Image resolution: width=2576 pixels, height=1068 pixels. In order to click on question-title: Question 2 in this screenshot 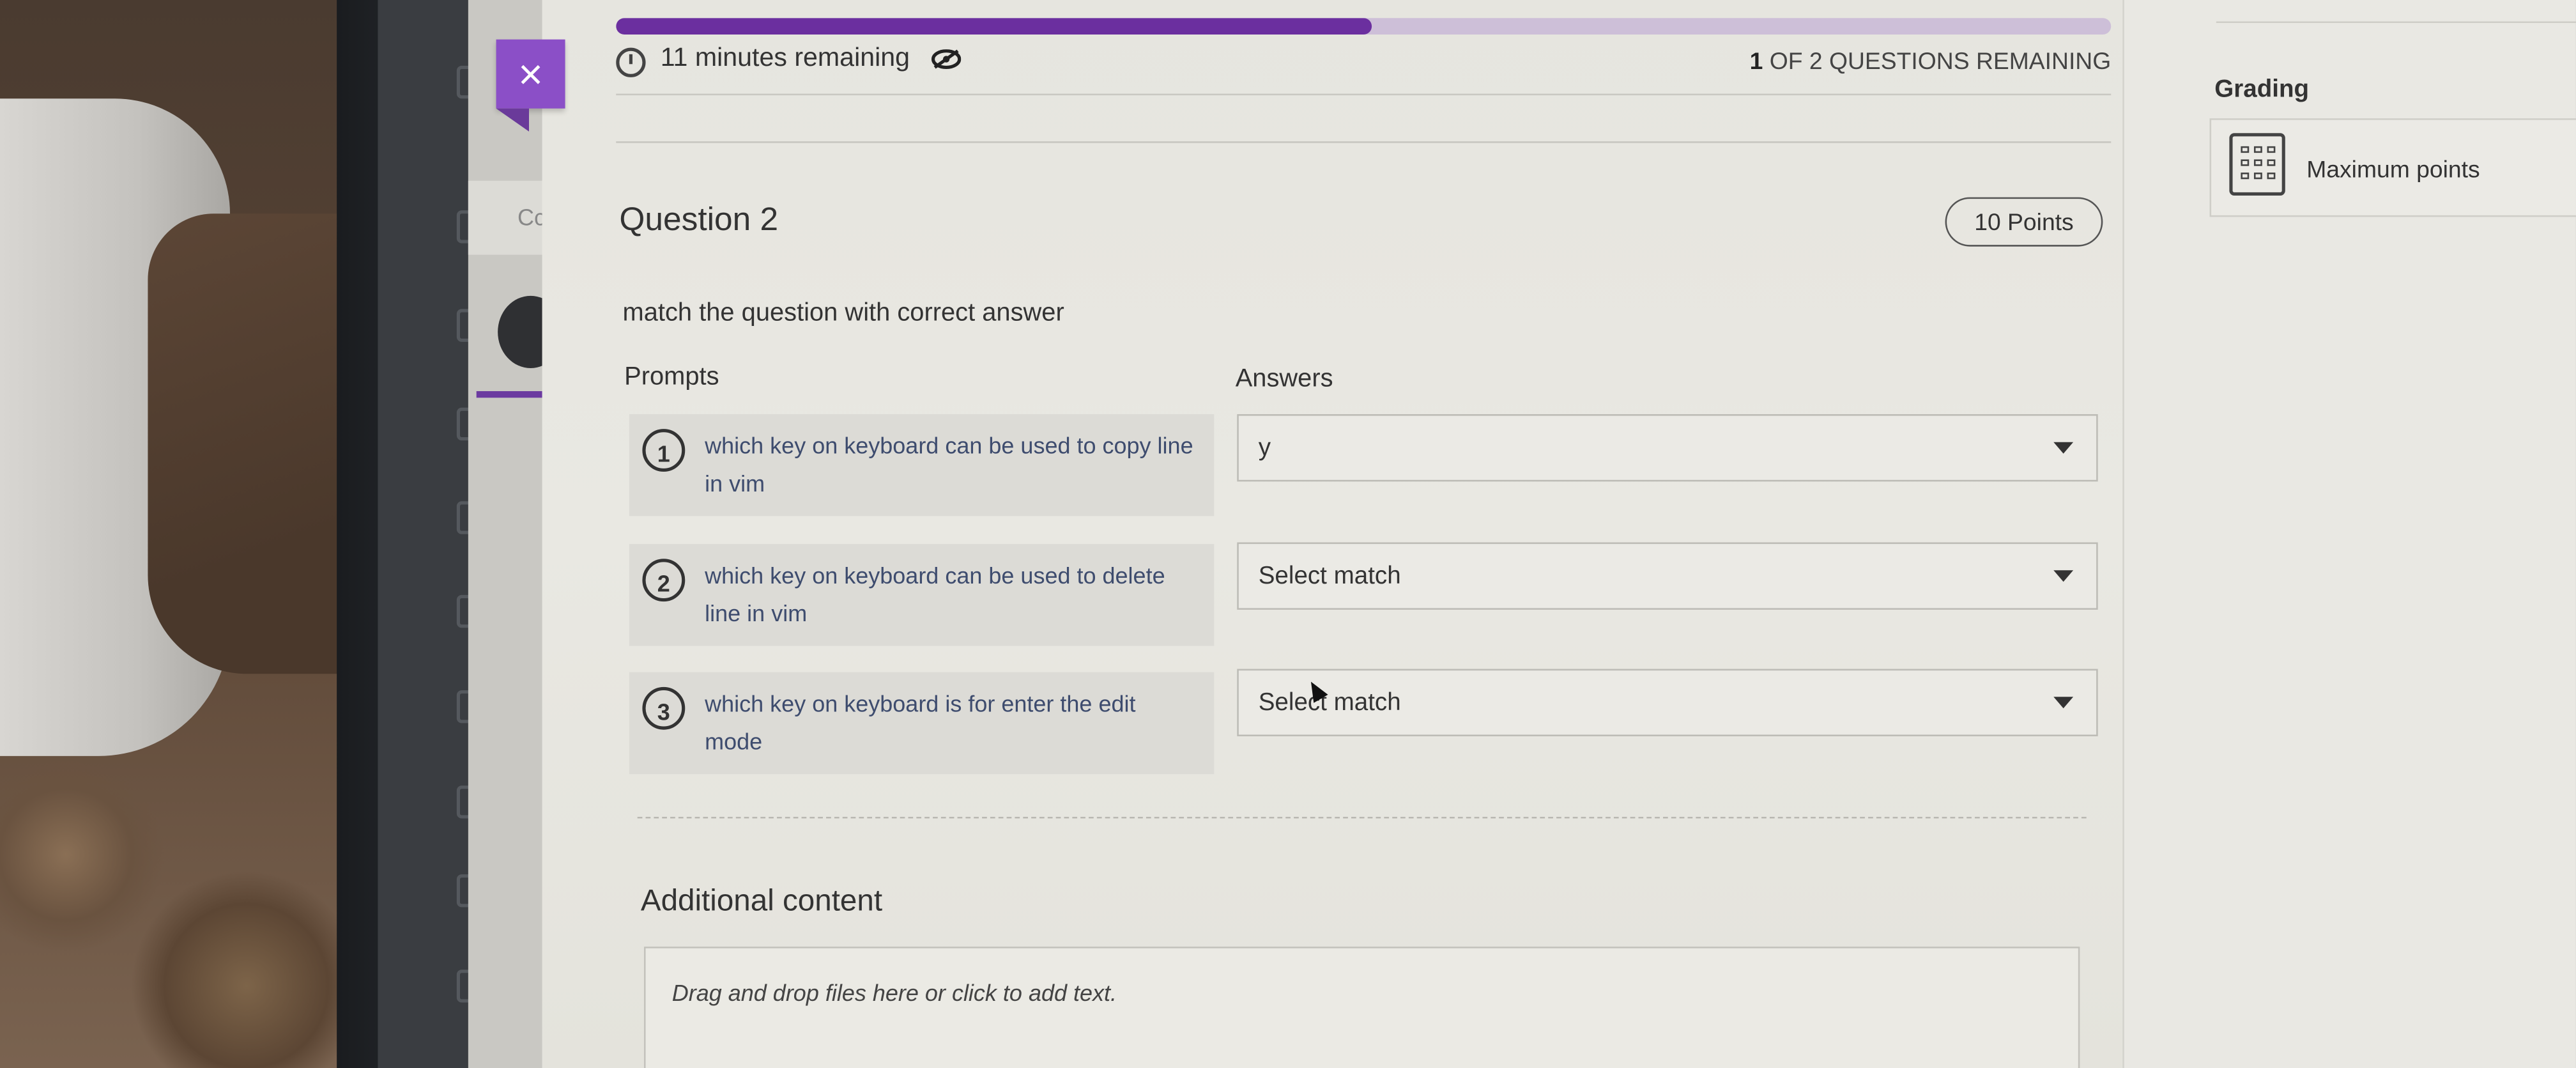, I will do `click(699, 220)`.